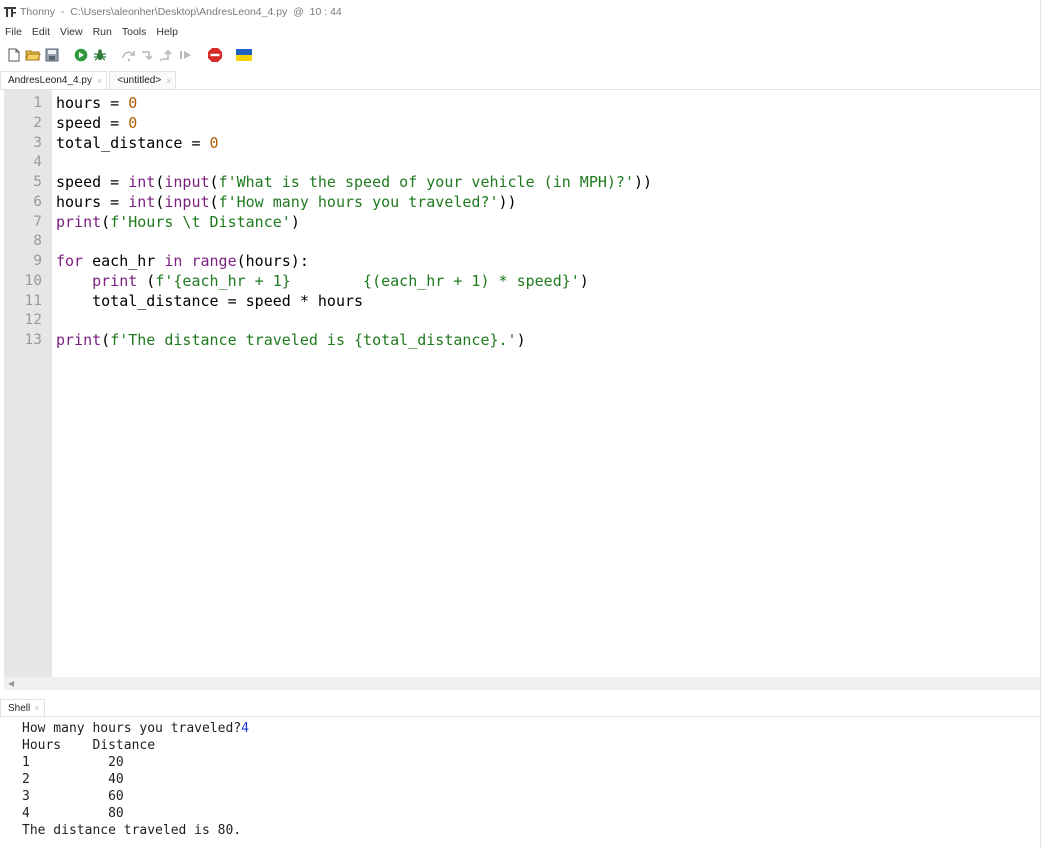  Describe the element at coordinates (354, 104) in the screenshot. I see `code-line: hours = 0` at that location.